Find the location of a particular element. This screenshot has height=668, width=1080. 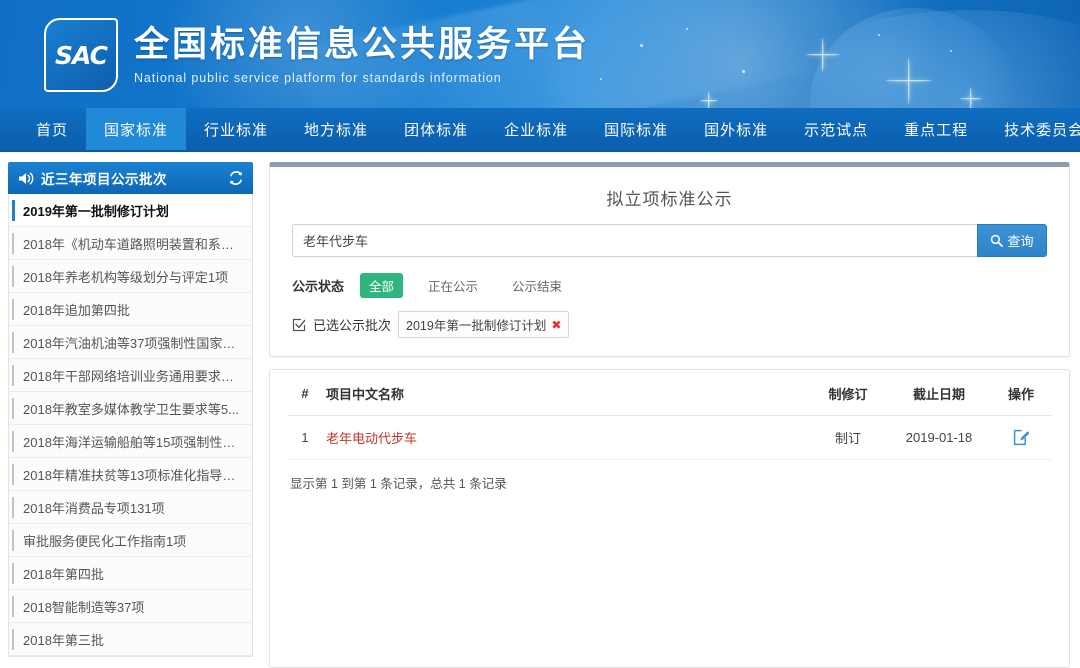

selected-batch-tag-text: 2019年第一批制修订计划 is located at coordinates (476, 326).